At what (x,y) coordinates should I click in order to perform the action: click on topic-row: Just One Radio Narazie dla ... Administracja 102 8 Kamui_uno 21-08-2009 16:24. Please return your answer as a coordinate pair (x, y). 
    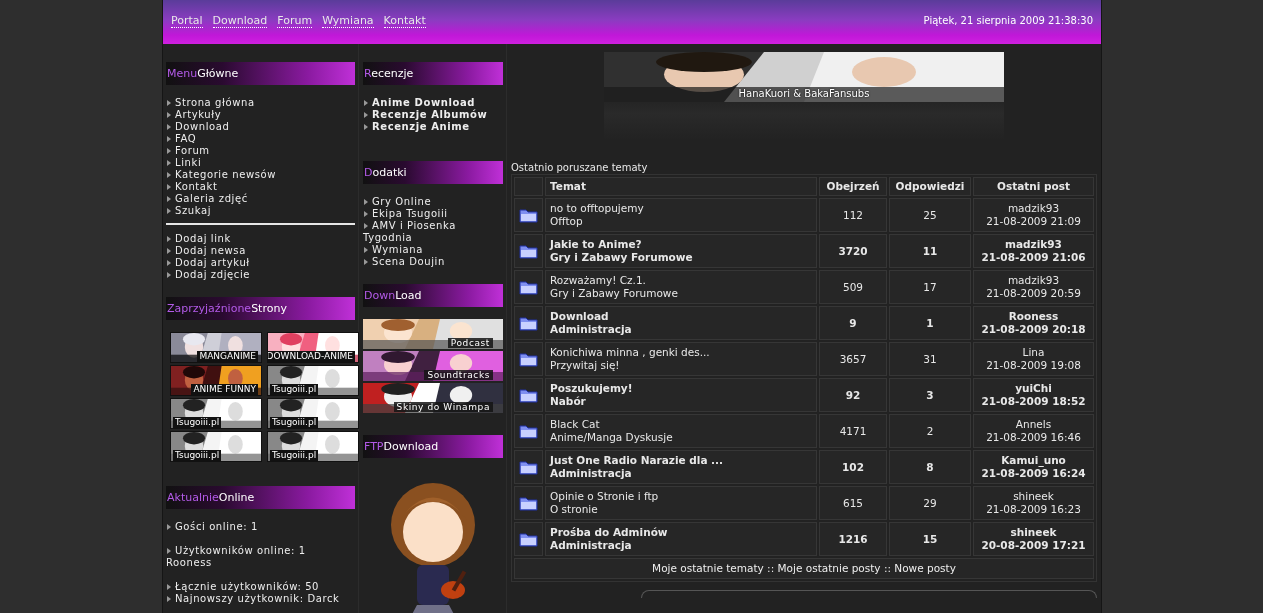
    Looking at the image, I should click on (804, 467).